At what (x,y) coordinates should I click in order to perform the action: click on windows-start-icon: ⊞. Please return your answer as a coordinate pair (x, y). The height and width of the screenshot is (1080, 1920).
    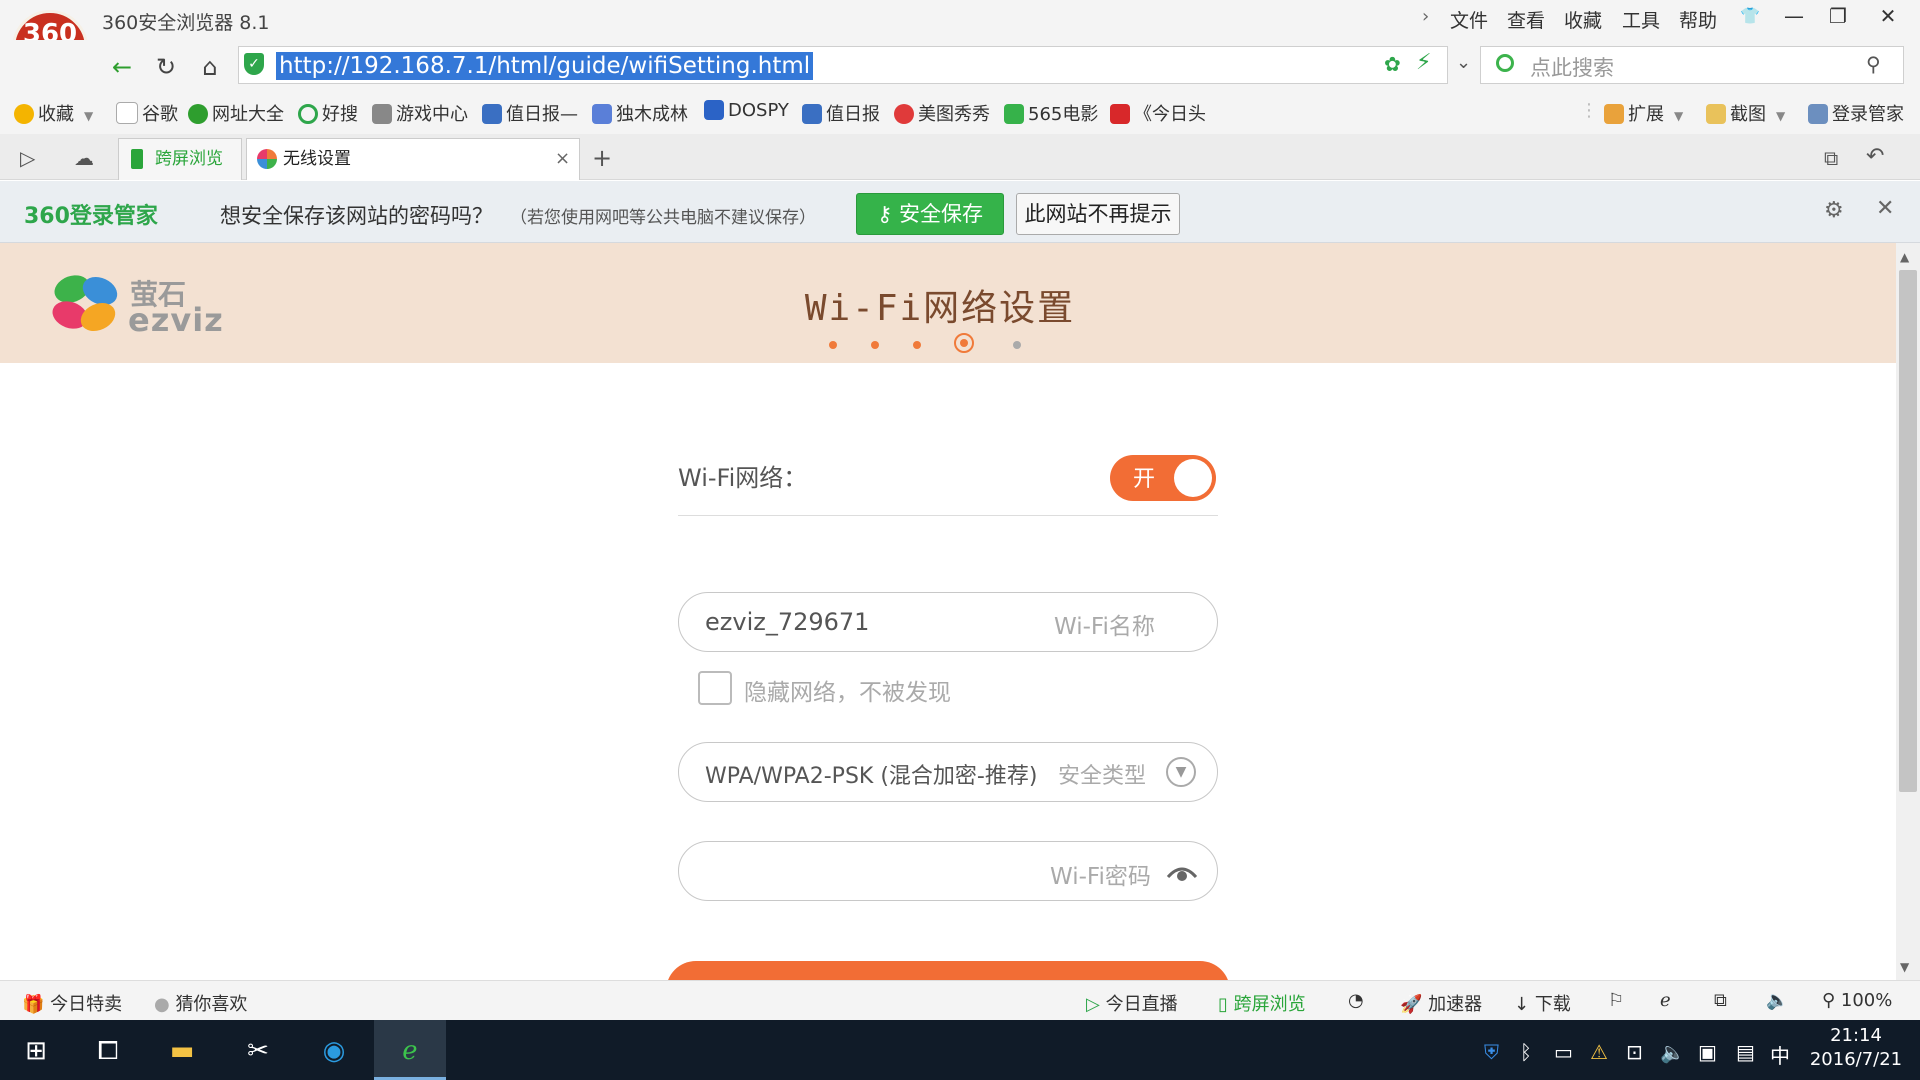
    Looking at the image, I should click on (36, 1051).